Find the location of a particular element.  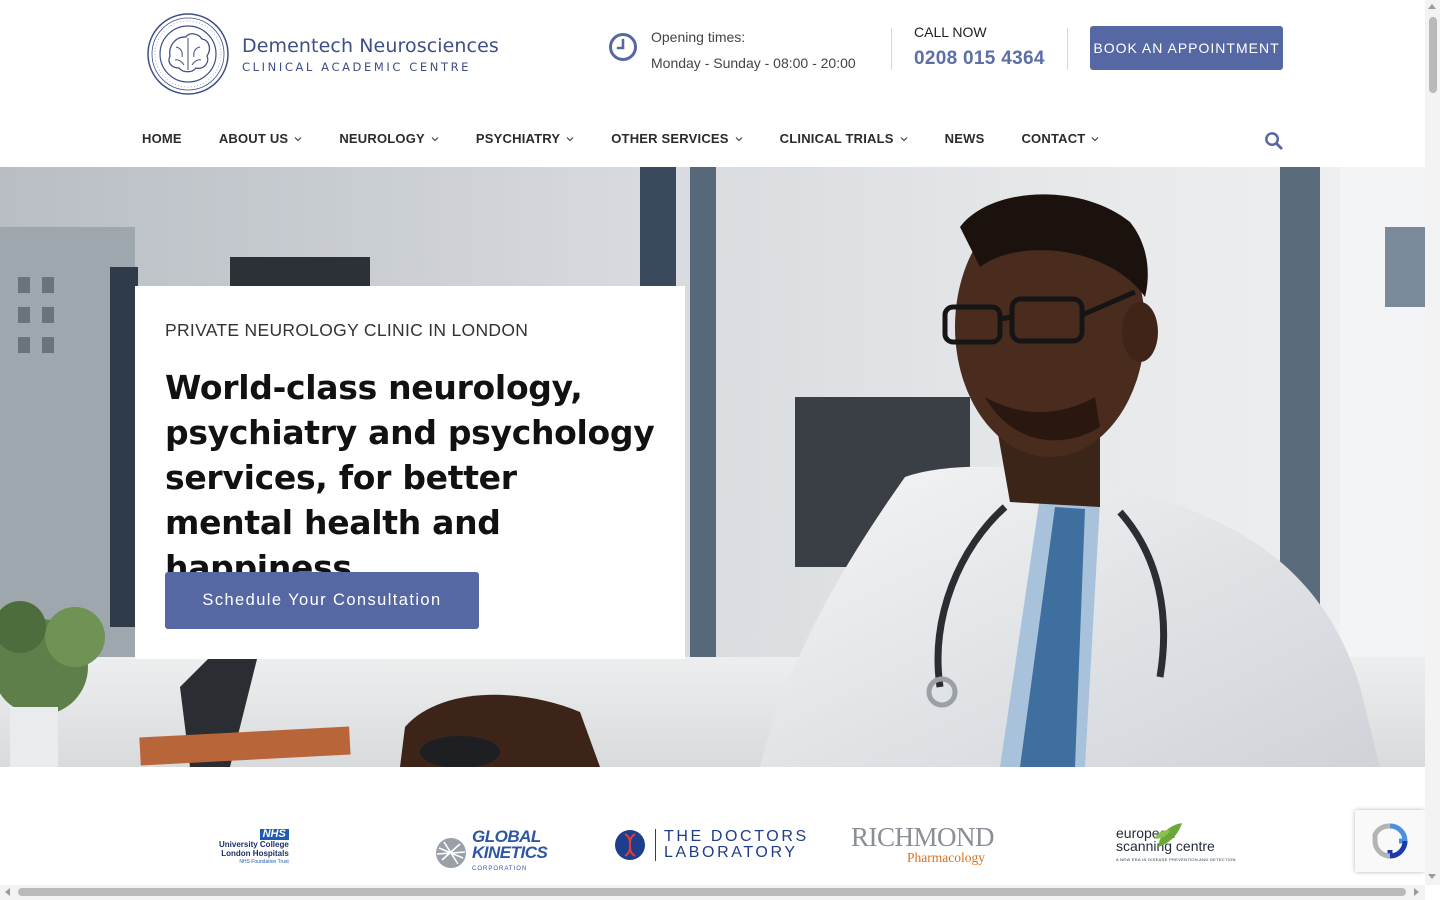

search-icon is located at coordinates (1273, 140).